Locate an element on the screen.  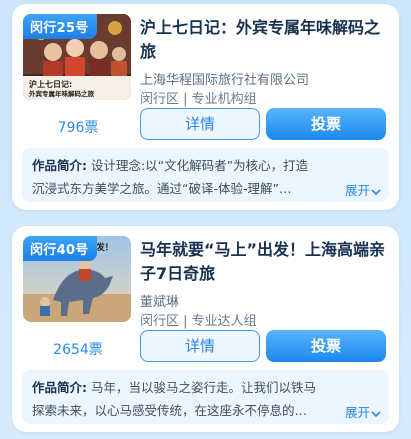
entry-number-badge: 闵行40号 is located at coordinates (60, 248).